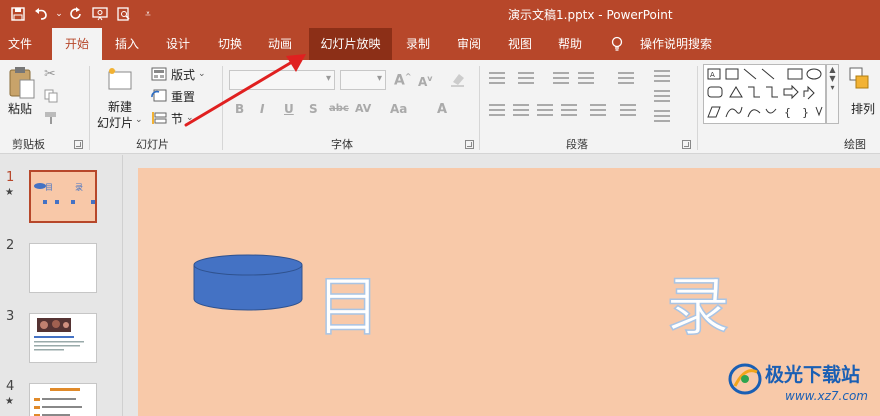 Image resolution: width=880 pixels, height=416 pixels. Describe the element at coordinates (262, 109) in the screenshot. I see `italic-button: I` at that location.